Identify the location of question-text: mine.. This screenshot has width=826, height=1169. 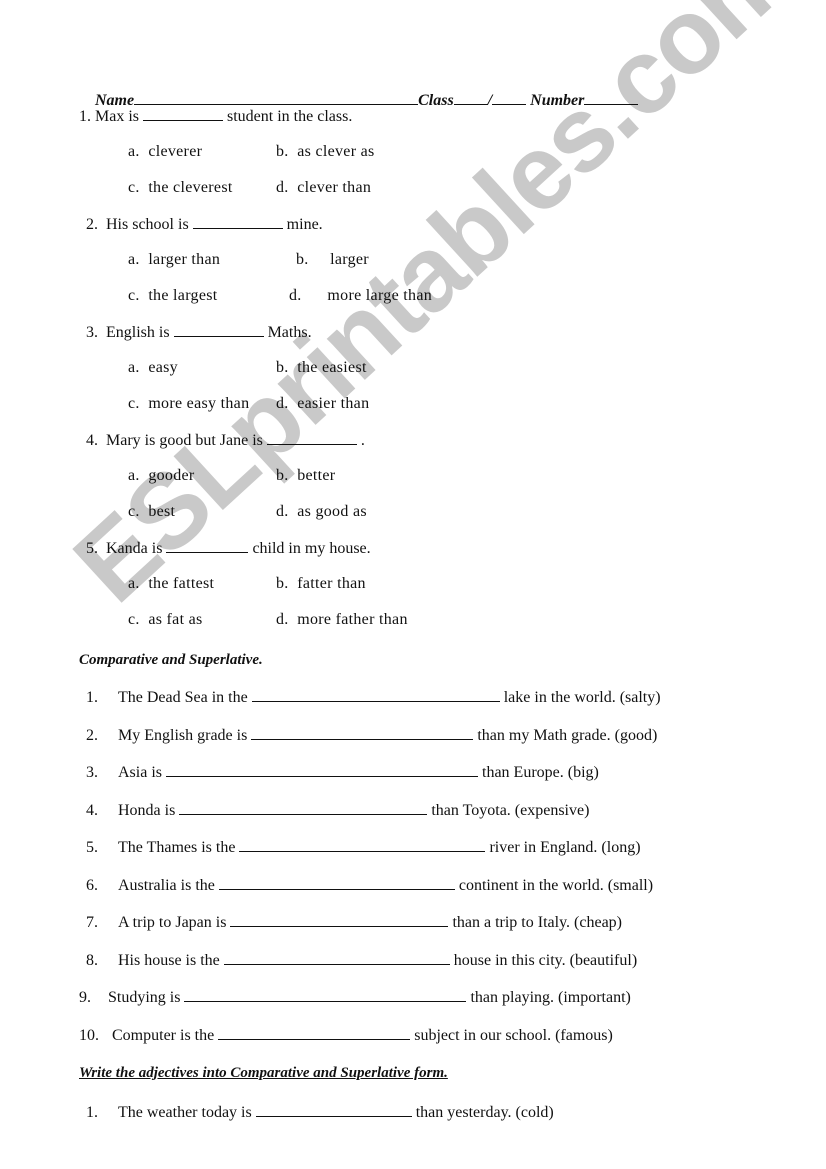
(304, 224).